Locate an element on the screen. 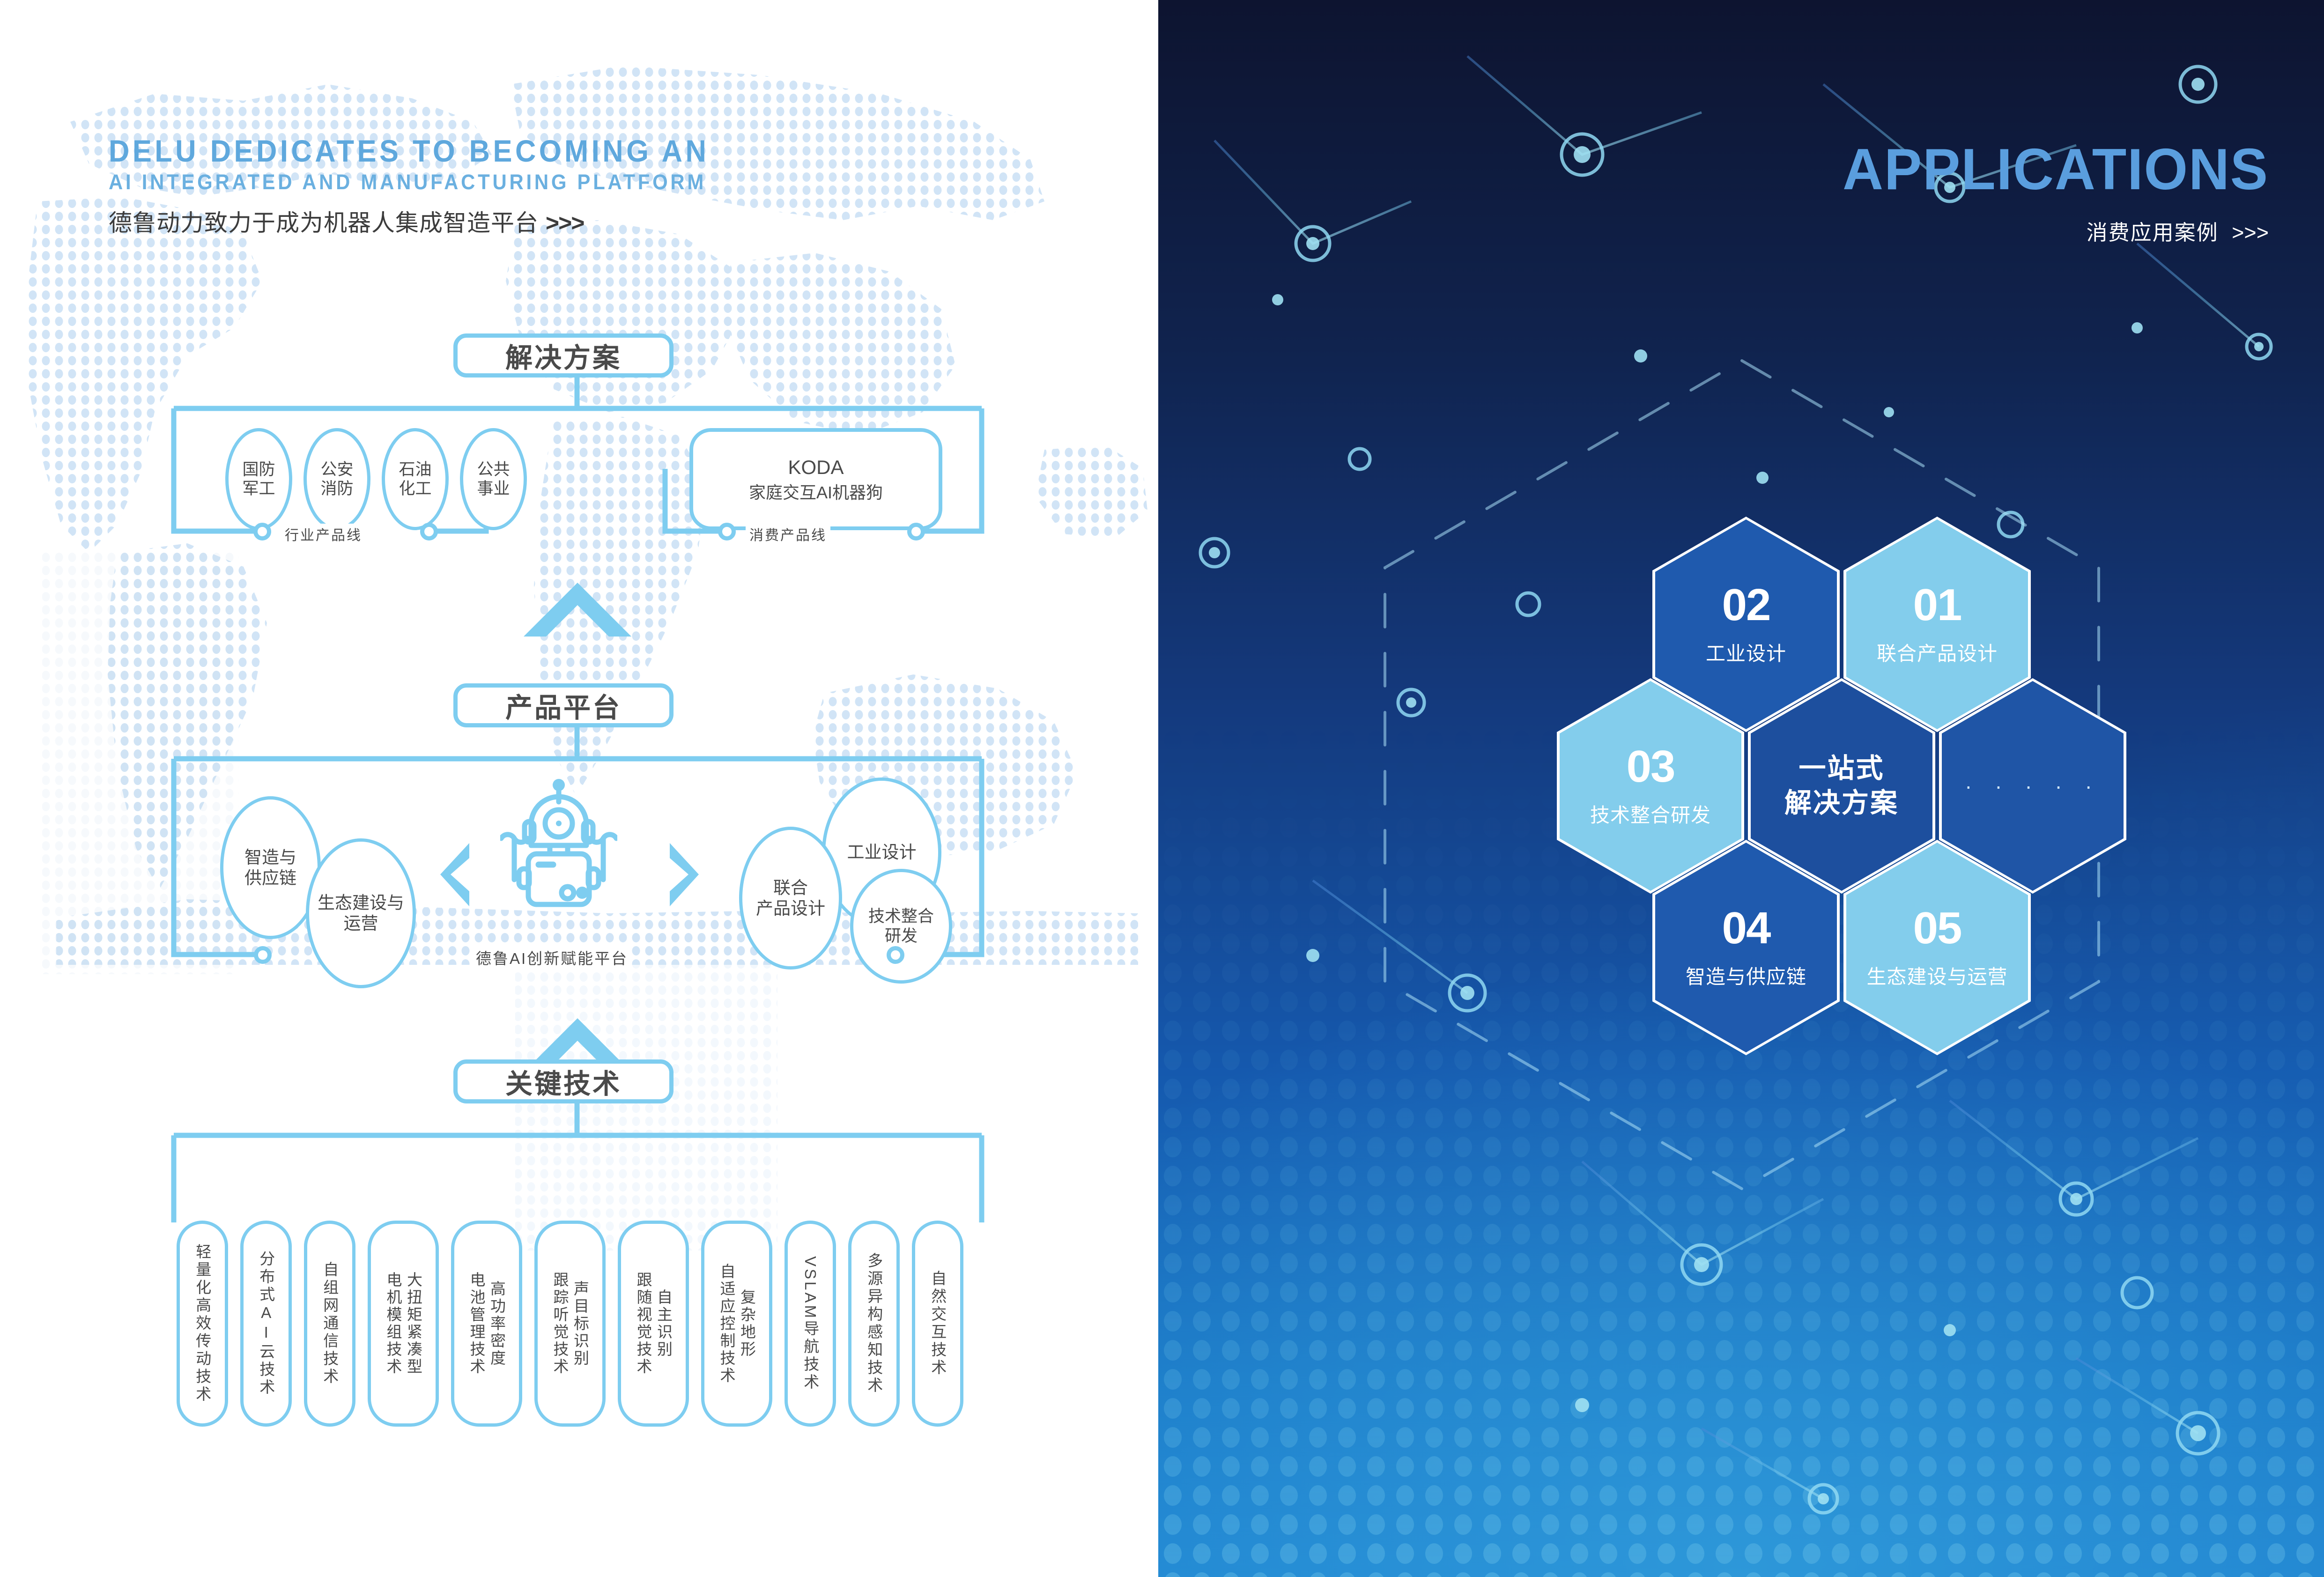  rail-cap-industry-right is located at coordinates (429, 531).